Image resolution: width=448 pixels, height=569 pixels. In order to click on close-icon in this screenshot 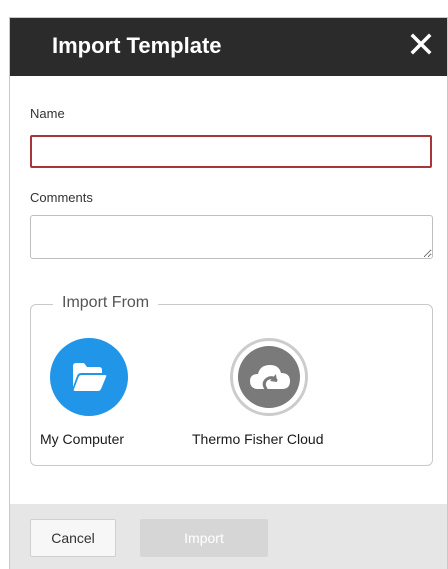, I will do `click(421, 44)`.